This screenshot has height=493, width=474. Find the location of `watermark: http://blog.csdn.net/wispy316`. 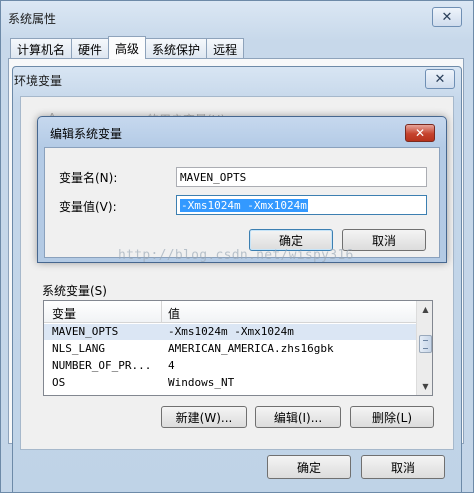

watermark: http://blog.csdn.net/wispy316 is located at coordinates (236, 255).